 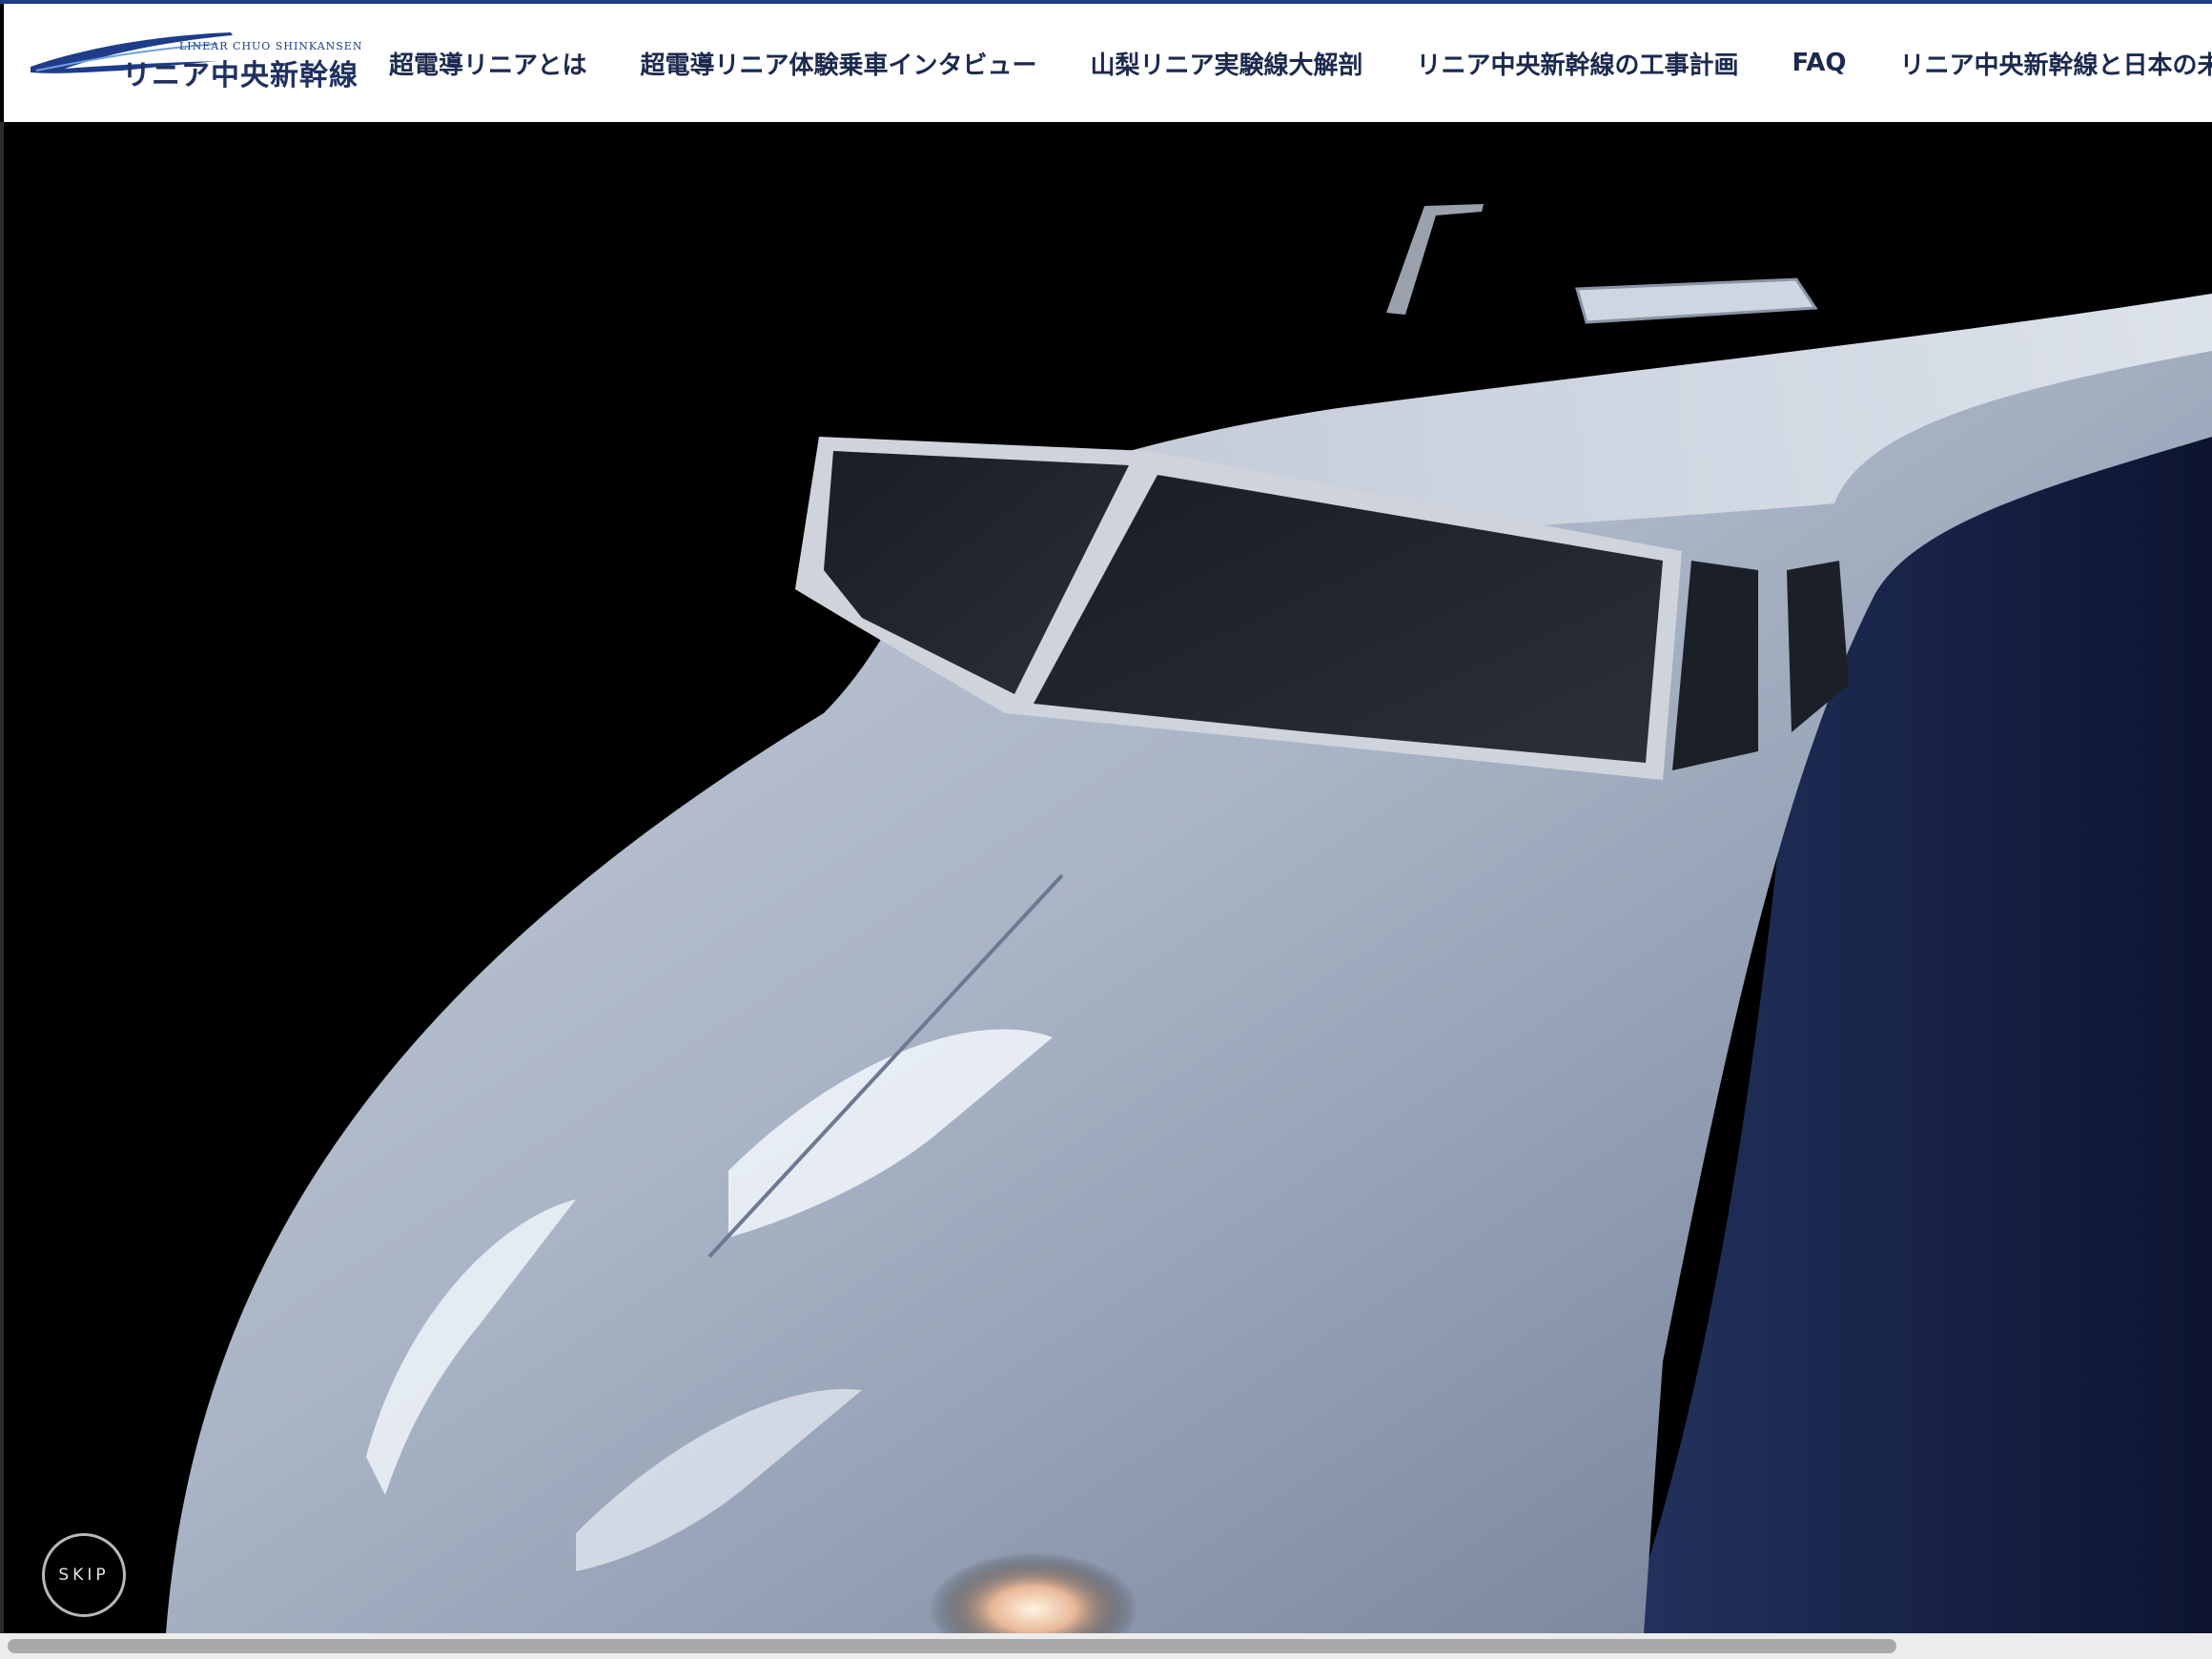 I want to click on skip-button: SKIP, so click(x=84, y=1575).